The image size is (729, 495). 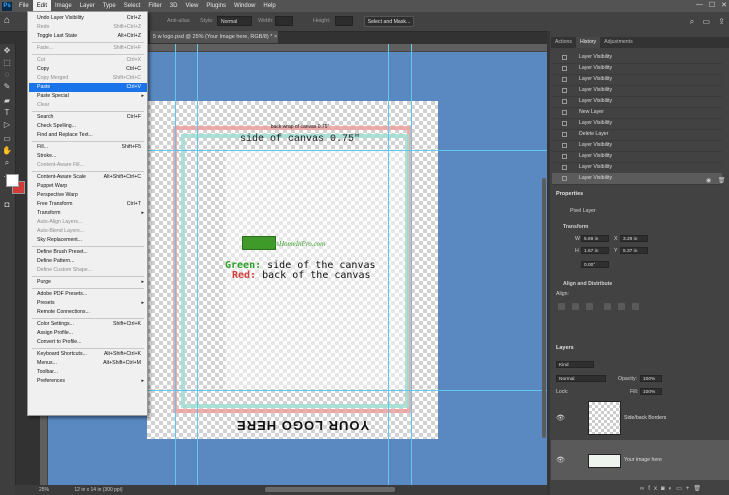 I want to click on width-field: 5.69 in, so click(x=595, y=238).